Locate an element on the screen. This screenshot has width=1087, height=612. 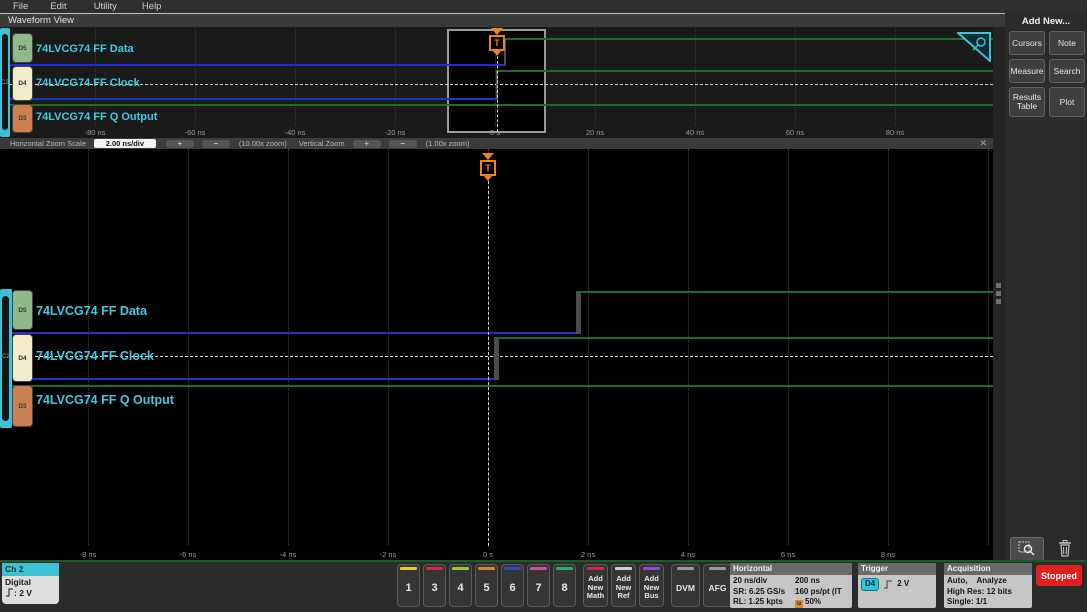
axis-tick: -20 ns is located at coordinates (395, 132).